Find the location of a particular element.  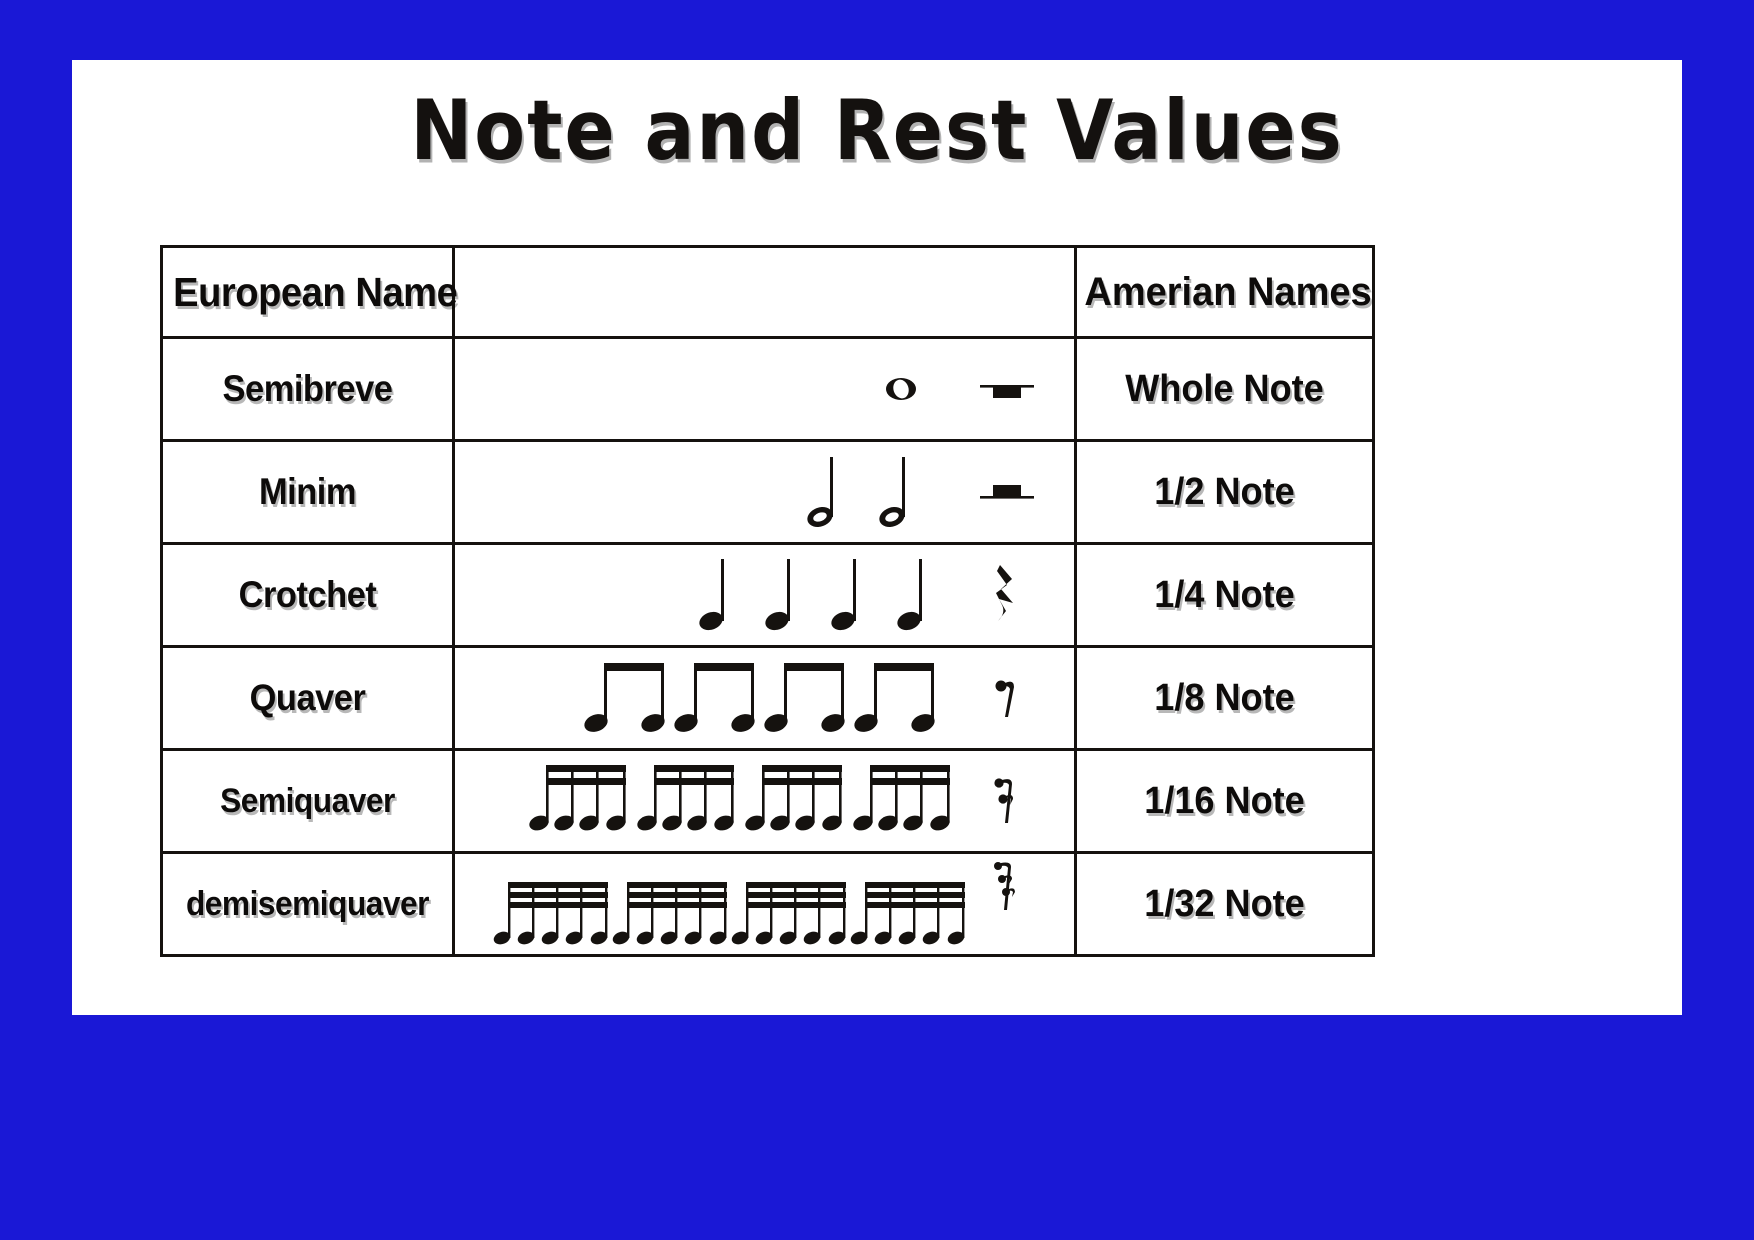

cell-american-name: 1/32 Note is located at coordinates (1224, 904).